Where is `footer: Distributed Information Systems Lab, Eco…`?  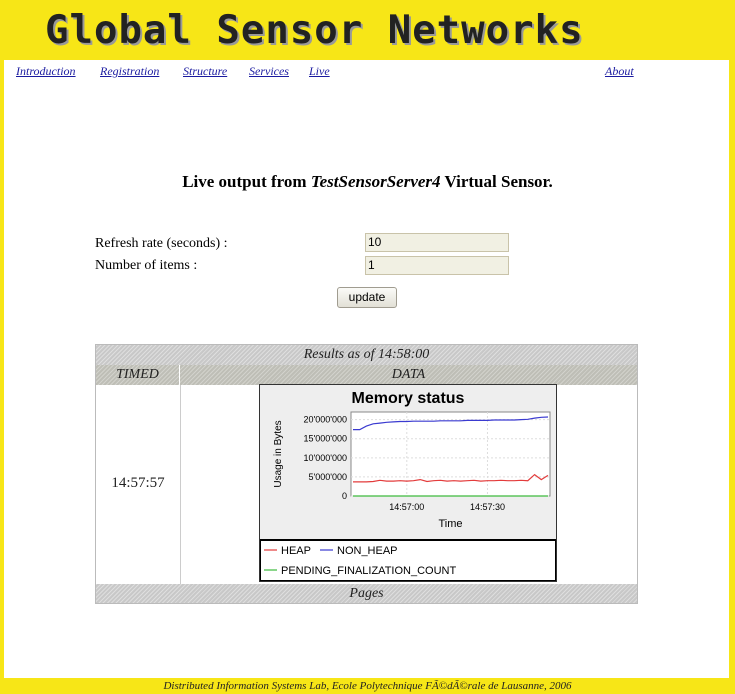 footer: Distributed Information Systems Lab, Eco… is located at coordinates (367, 686).